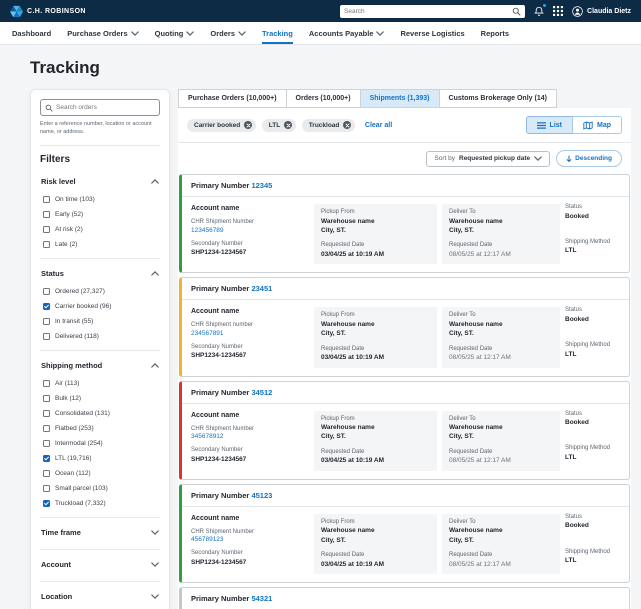 The height and width of the screenshot is (609, 641). What do you see at coordinates (100, 458) in the screenshot?
I see `filter-option-ltl: LTL (19,716)` at bounding box center [100, 458].